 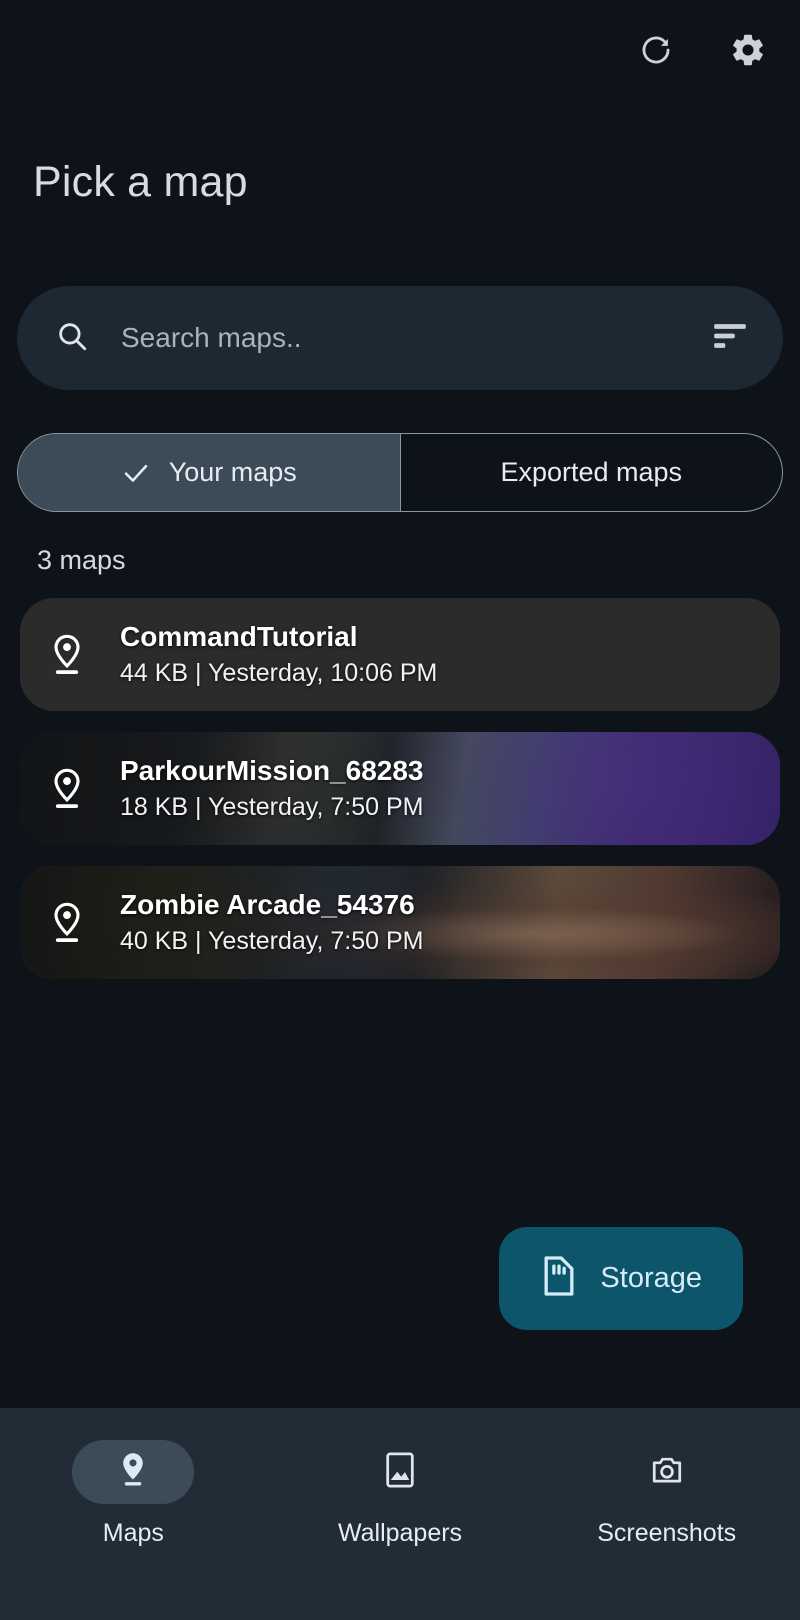 What do you see at coordinates (730, 338) in the screenshot?
I see `sort-icon` at bounding box center [730, 338].